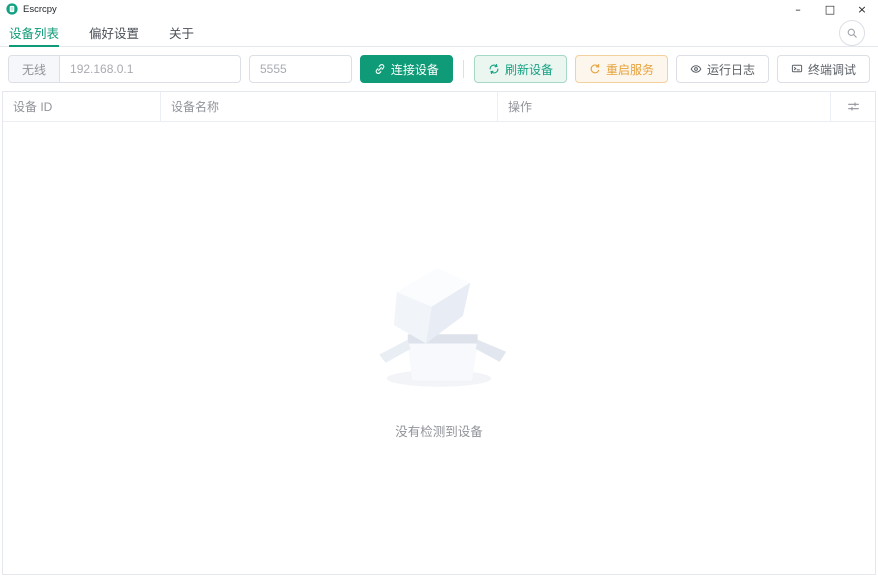  What do you see at coordinates (414, 69) in the screenshot?
I see `connect-device-label: 连接设备` at bounding box center [414, 69].